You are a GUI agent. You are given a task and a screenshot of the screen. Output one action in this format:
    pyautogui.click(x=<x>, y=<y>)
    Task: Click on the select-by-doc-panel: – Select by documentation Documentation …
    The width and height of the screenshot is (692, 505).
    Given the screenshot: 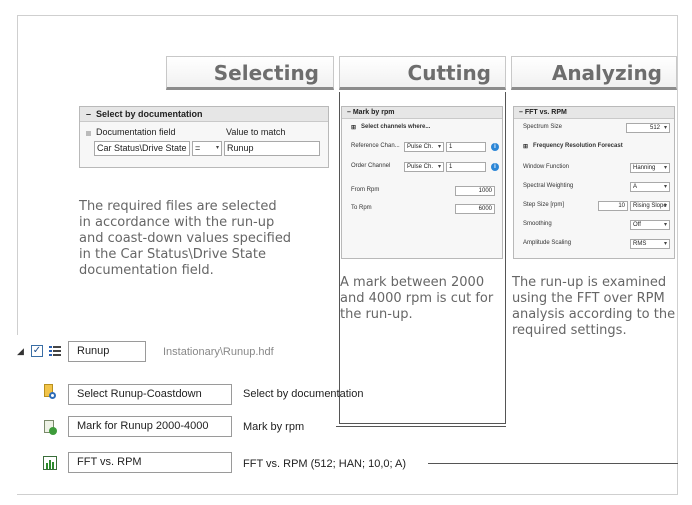 What is the action you would take?
    pyautogui.click(x=204, y=137)
    